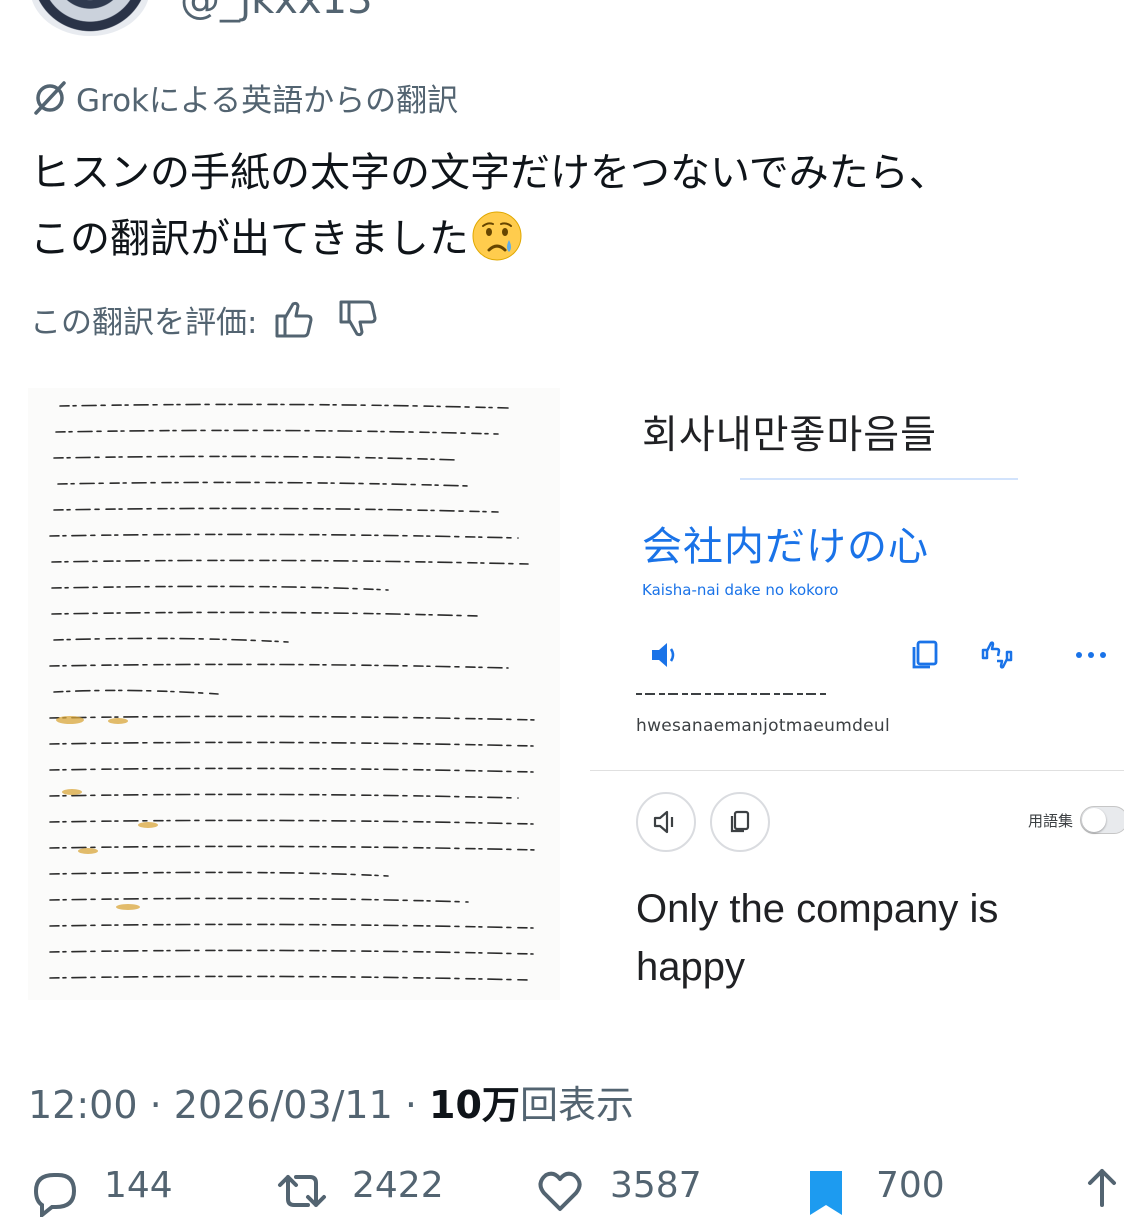  I want to click on grok-icon, so click(50, 98).